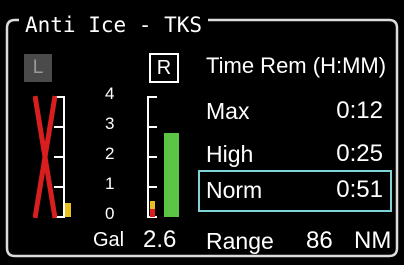 The image size is (404, 265). Describe the element at coordinates (319, 240) in the screenshot. I see `range-value: 86` at that location.